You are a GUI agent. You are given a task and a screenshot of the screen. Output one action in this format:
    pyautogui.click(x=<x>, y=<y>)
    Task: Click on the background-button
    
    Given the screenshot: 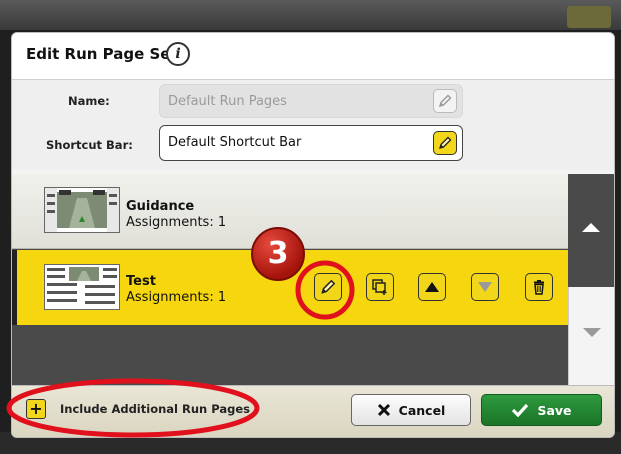 What is the action you would take?
    pyautogui.click(x=589, y=17)
    